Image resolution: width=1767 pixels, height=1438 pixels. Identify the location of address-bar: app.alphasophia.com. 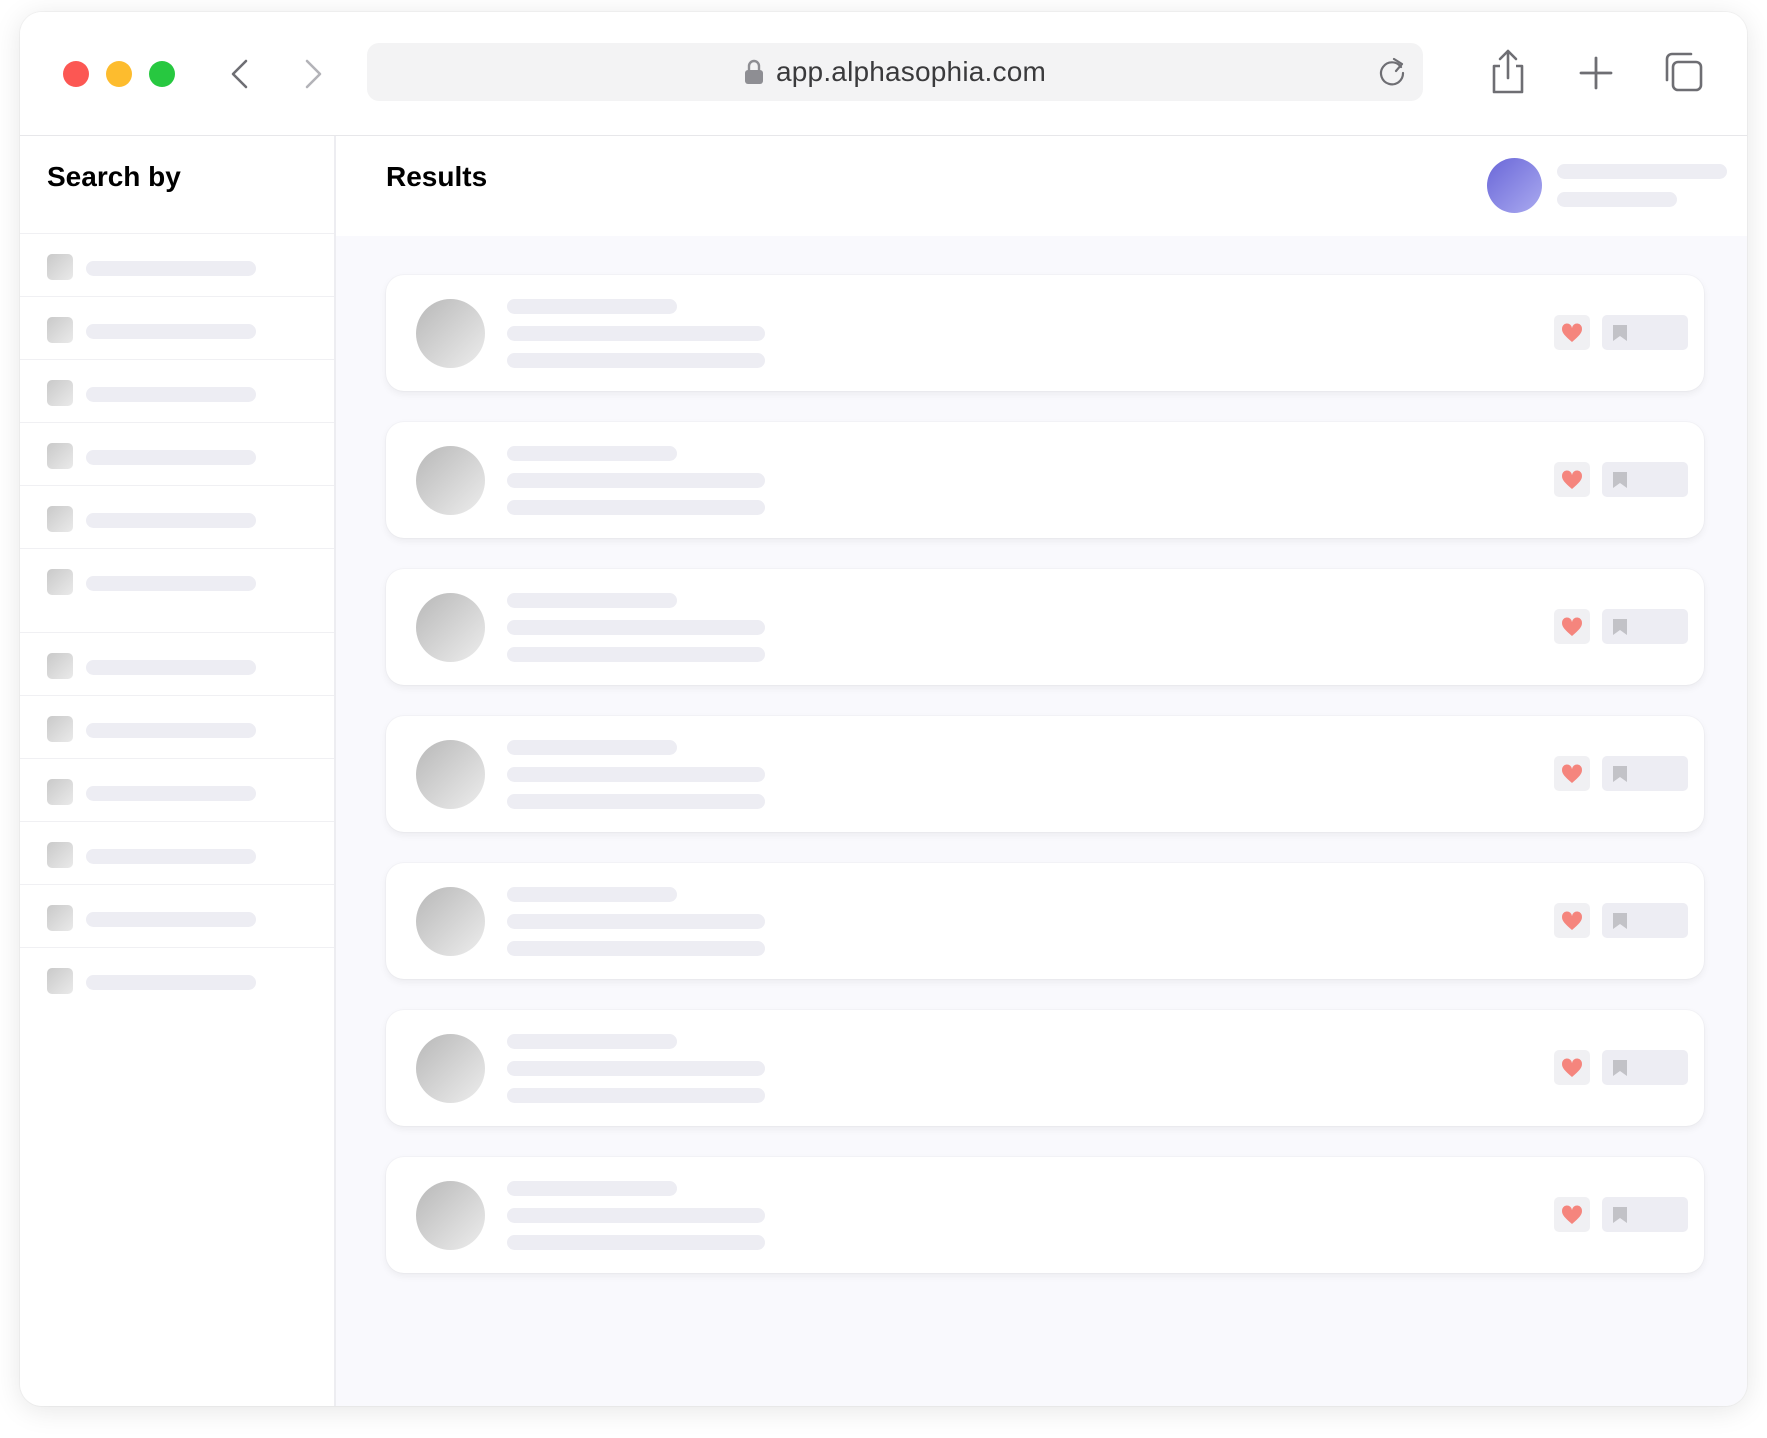
(895, 72).